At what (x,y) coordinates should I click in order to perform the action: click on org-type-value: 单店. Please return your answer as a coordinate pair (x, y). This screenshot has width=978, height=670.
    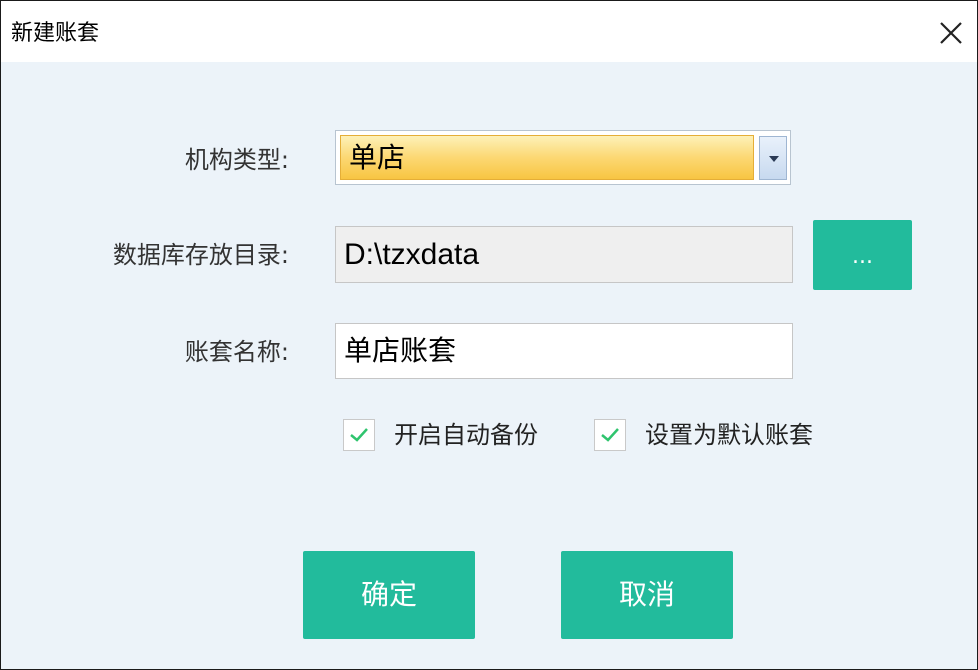
    Looking at the image, I should click on (547, 157).